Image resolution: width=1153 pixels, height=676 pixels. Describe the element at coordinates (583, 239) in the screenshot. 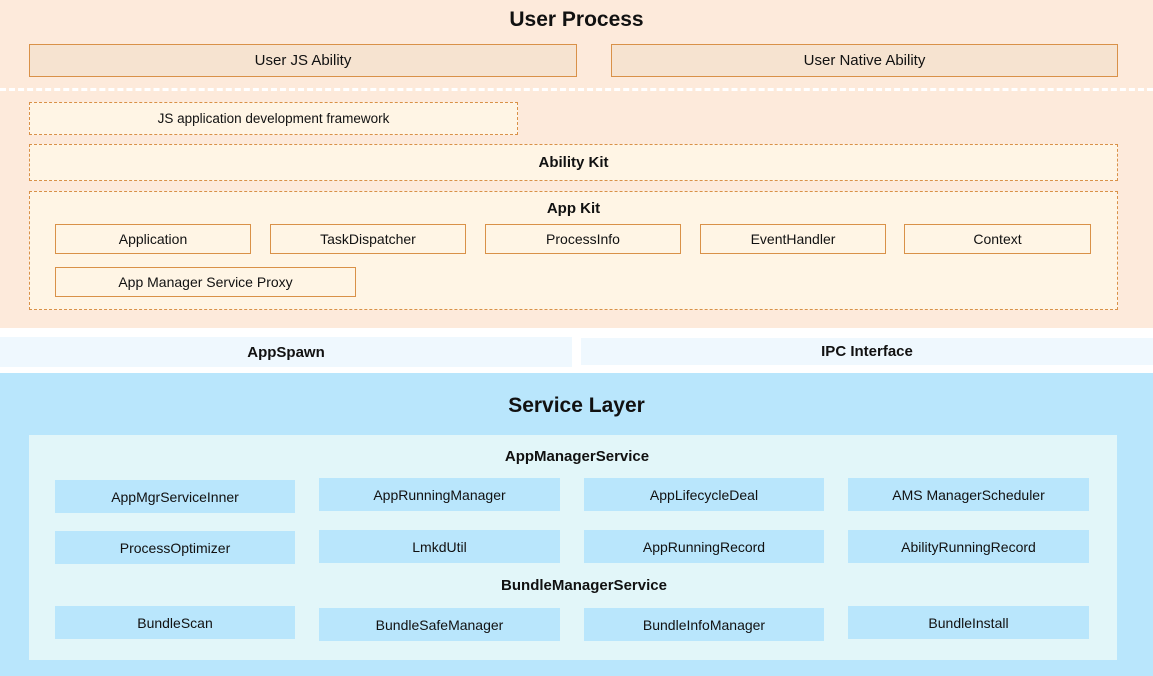

I see `app-kit-item: ProcessInfo` at that location.